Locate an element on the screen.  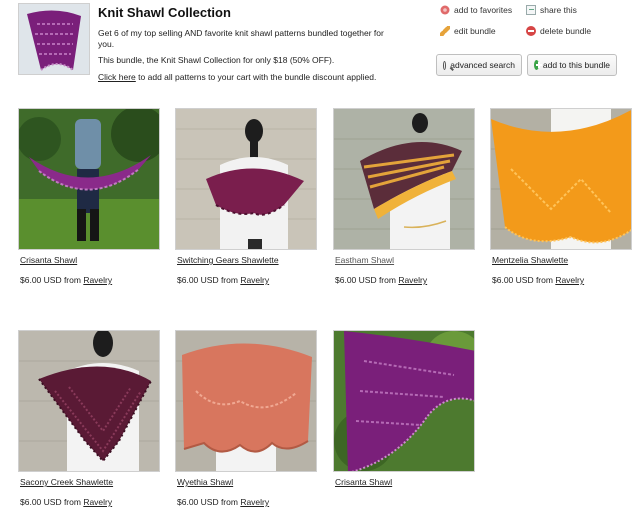
share-icon is located at coordinates (531, 10).